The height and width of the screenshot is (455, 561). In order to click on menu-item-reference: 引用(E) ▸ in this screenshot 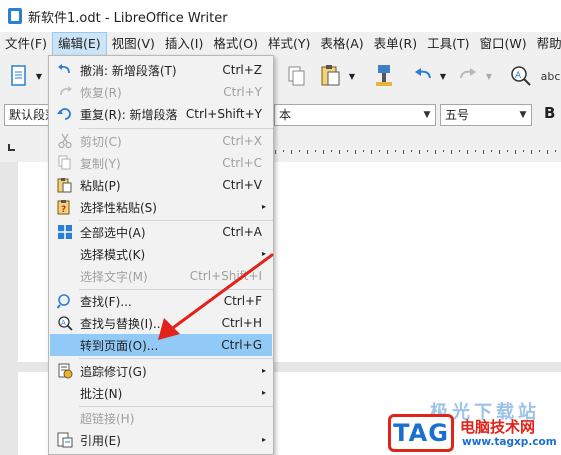, I will do `click(161, 440)`.